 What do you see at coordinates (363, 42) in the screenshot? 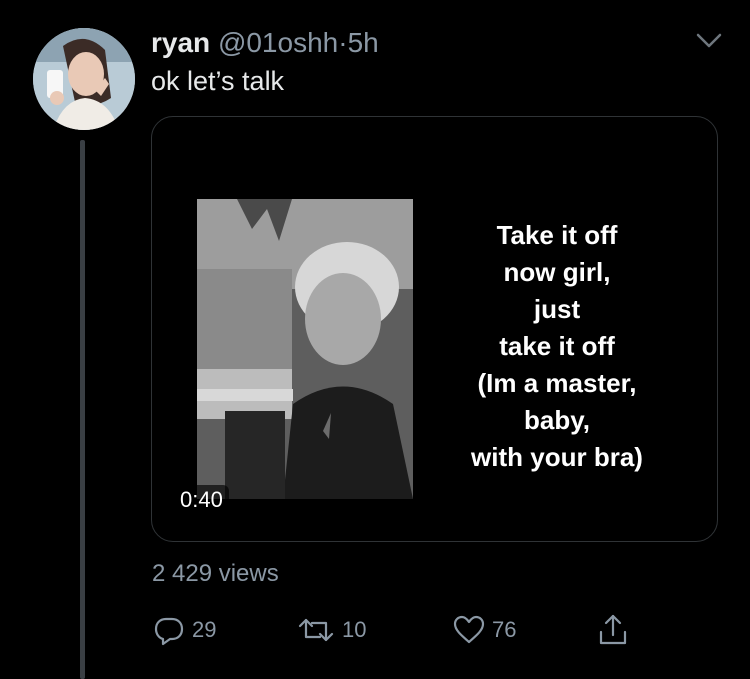
I see `tweet-time: 5h` at bounding box center [363, 42].